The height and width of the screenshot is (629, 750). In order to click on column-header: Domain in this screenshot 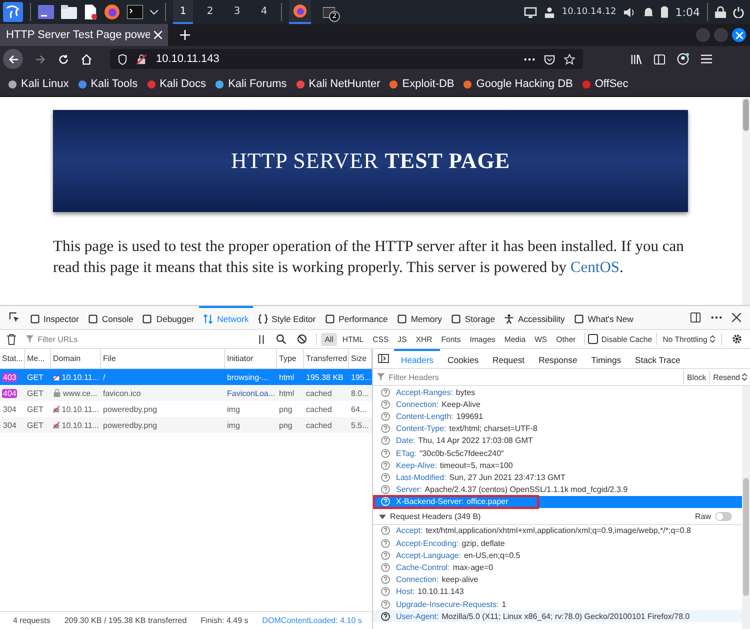, I will do `click(76, 358)`.